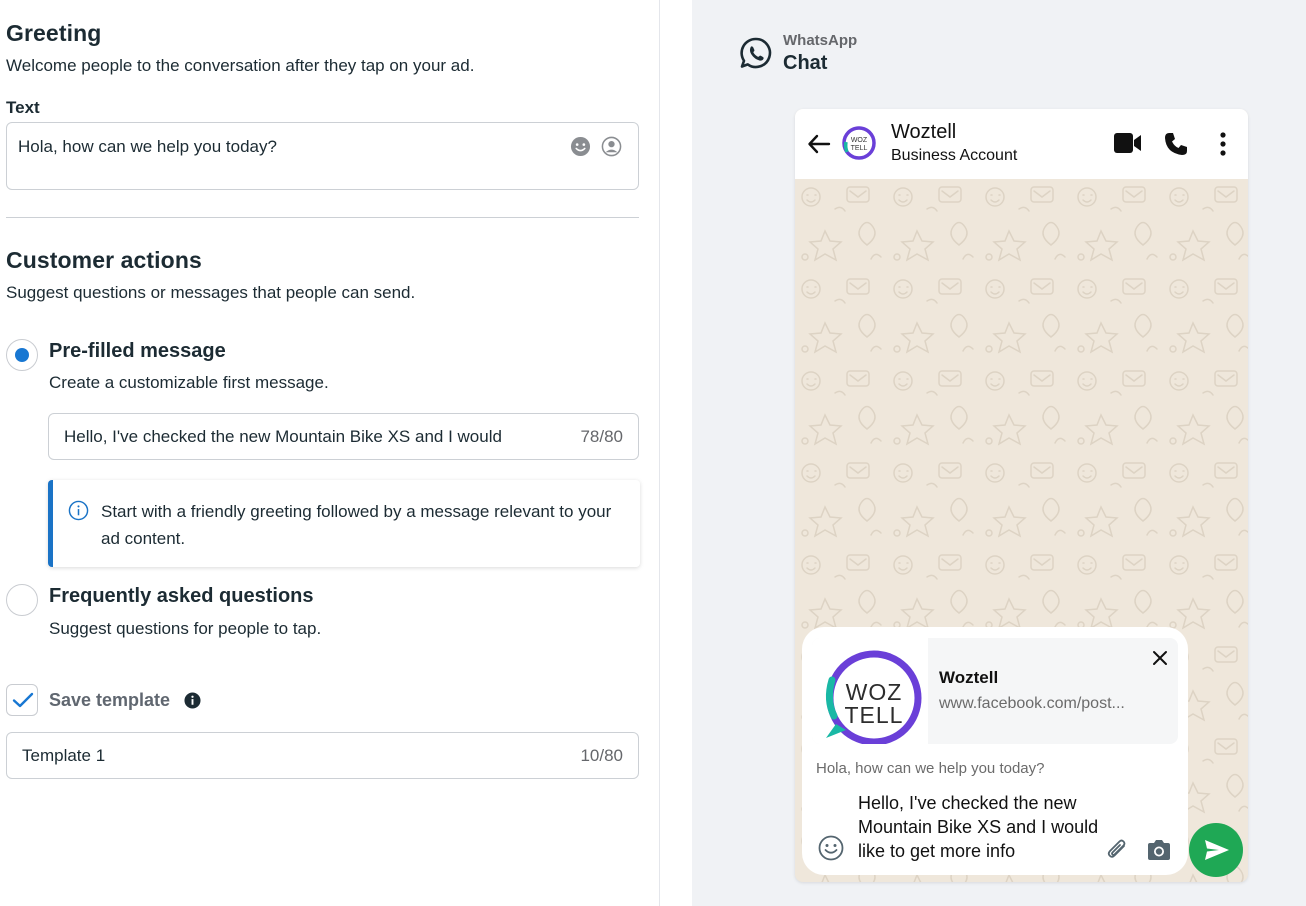 The image size is (1306, 906). What do you see at coordinates (181, 596) in the screenshot?
I see `faq-title: Frequently asked questions` at bounding box center [181, 596].